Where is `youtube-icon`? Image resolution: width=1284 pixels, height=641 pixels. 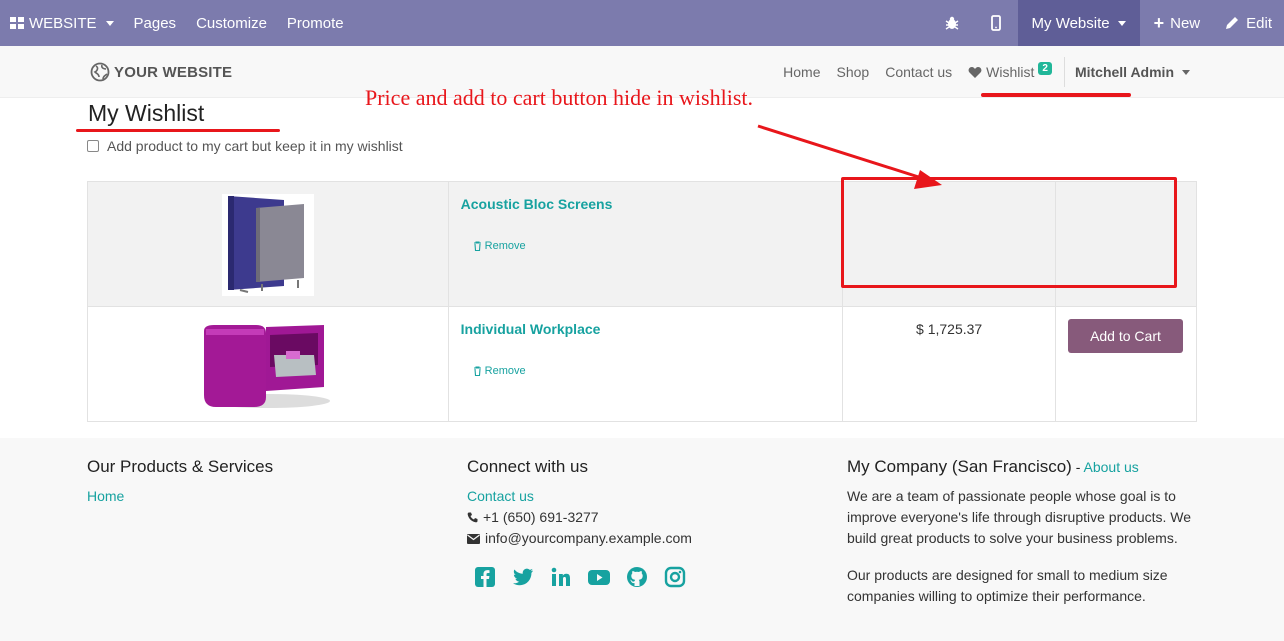 youtube-icon is located at coordinates (599, 577).